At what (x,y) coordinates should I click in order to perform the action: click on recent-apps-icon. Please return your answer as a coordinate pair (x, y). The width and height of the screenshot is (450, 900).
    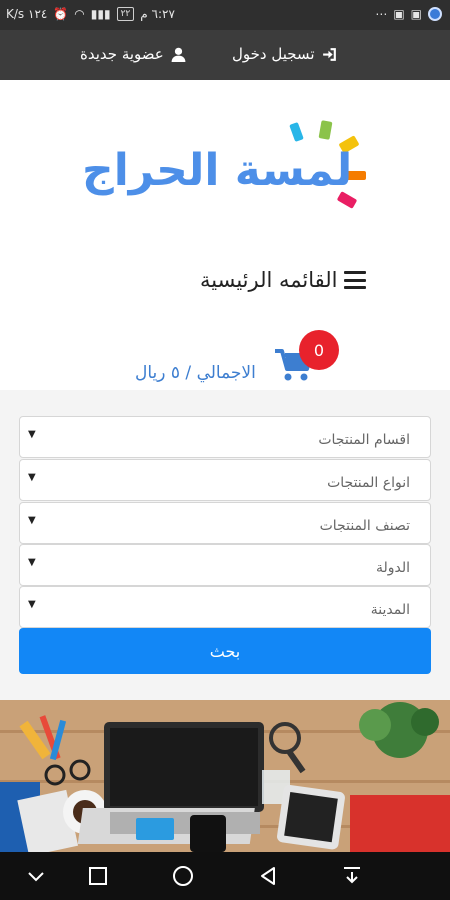
    Looking at the image, I should click on (98, 876).